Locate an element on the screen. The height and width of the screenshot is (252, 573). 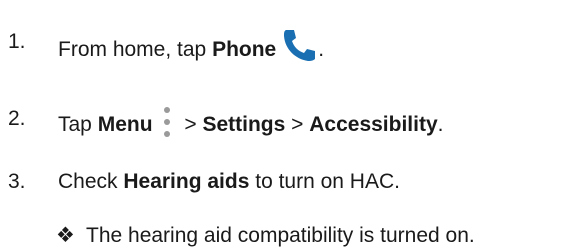
menu-dots-icon is located at coordinates (166, 122).